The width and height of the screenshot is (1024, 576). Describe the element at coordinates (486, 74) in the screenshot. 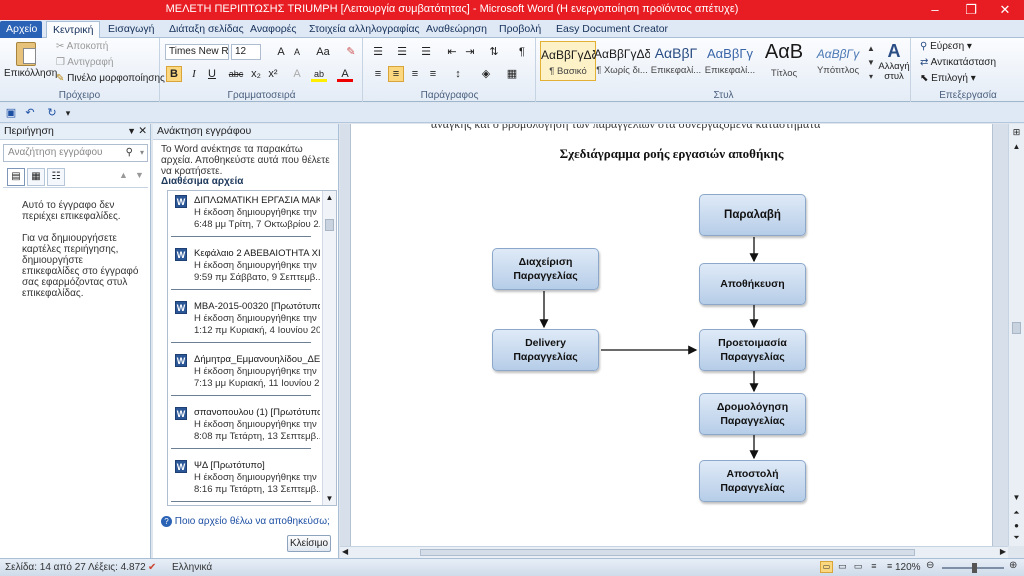

I see `shading-icon: ◈` at that location.